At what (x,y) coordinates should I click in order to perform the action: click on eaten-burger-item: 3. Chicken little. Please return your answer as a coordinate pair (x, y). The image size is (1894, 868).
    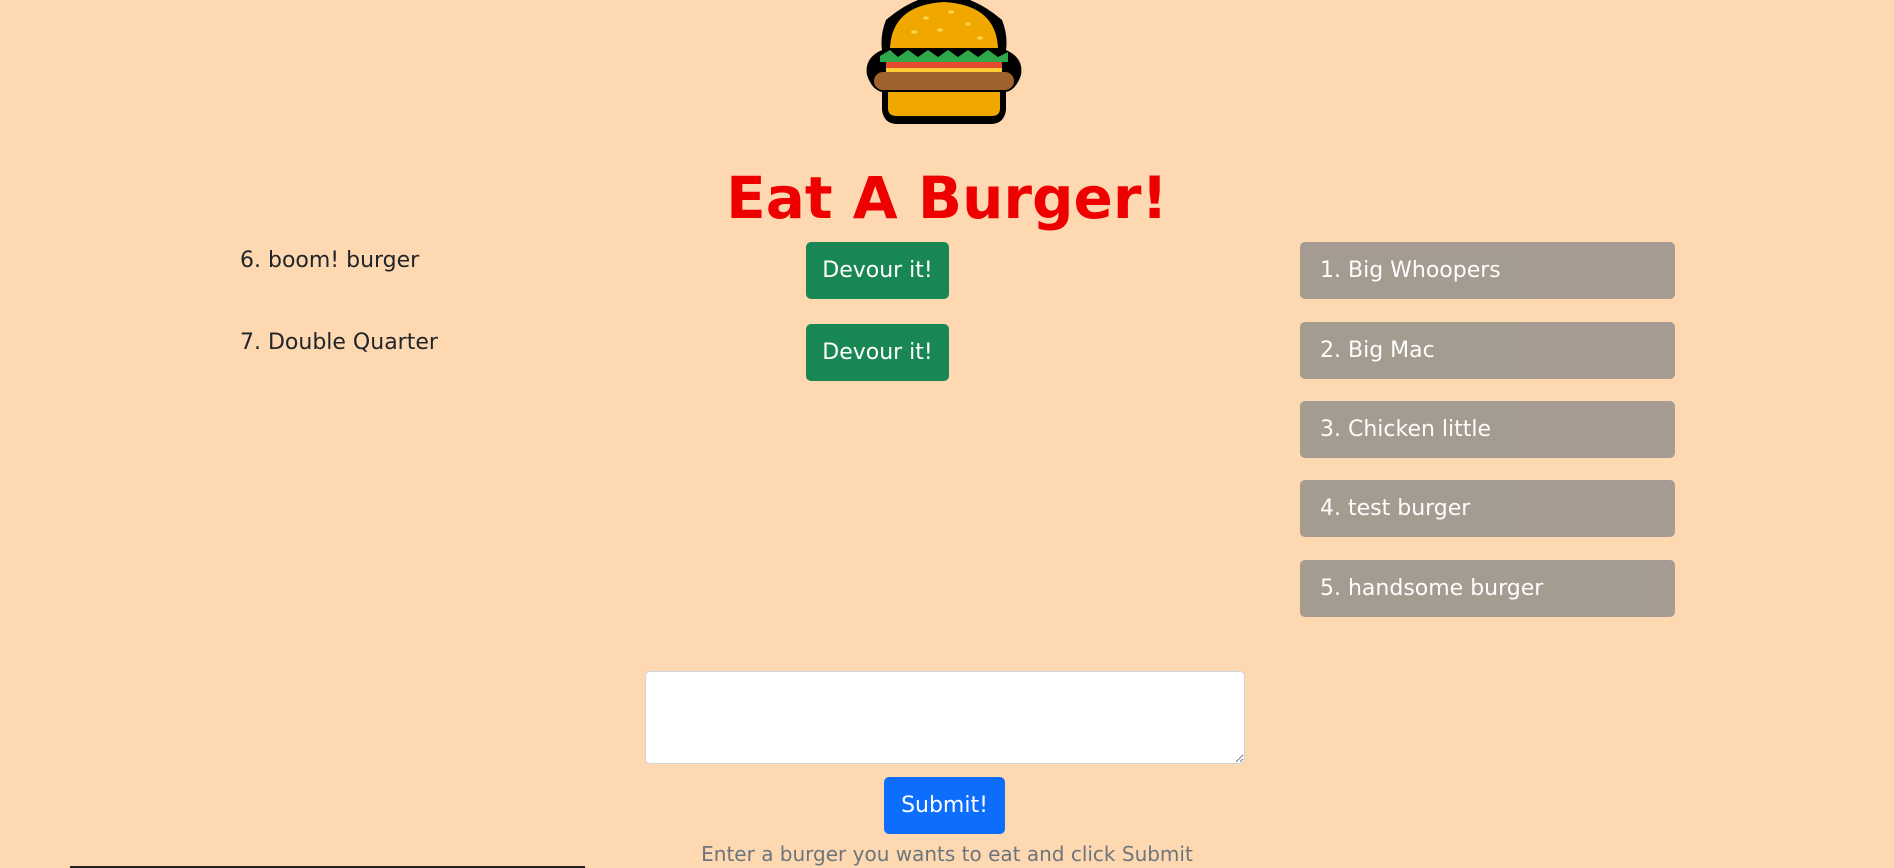
    Looking at the image, I should click on (1487, 429).